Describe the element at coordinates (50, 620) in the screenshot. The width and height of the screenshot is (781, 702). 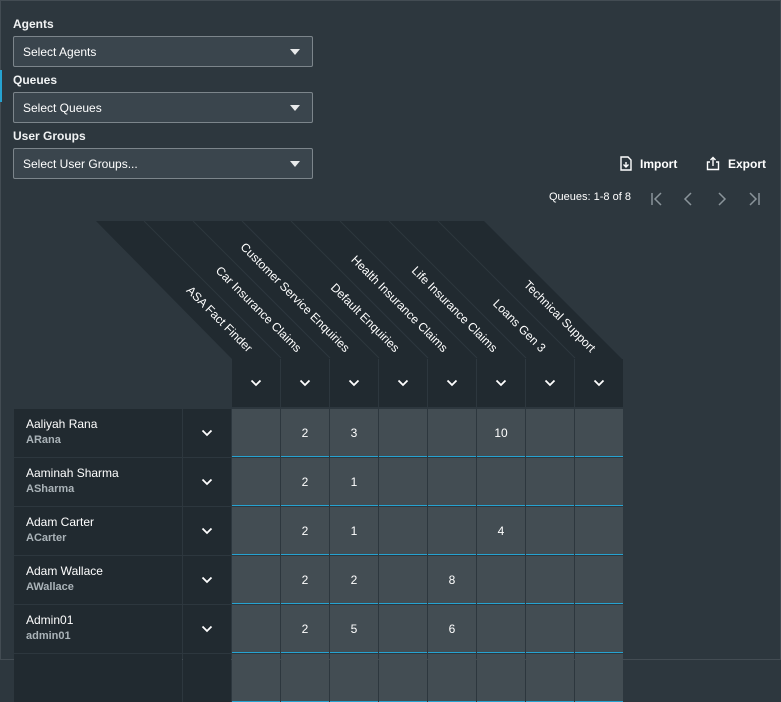
I see `agent-name: Admin01` at that location.